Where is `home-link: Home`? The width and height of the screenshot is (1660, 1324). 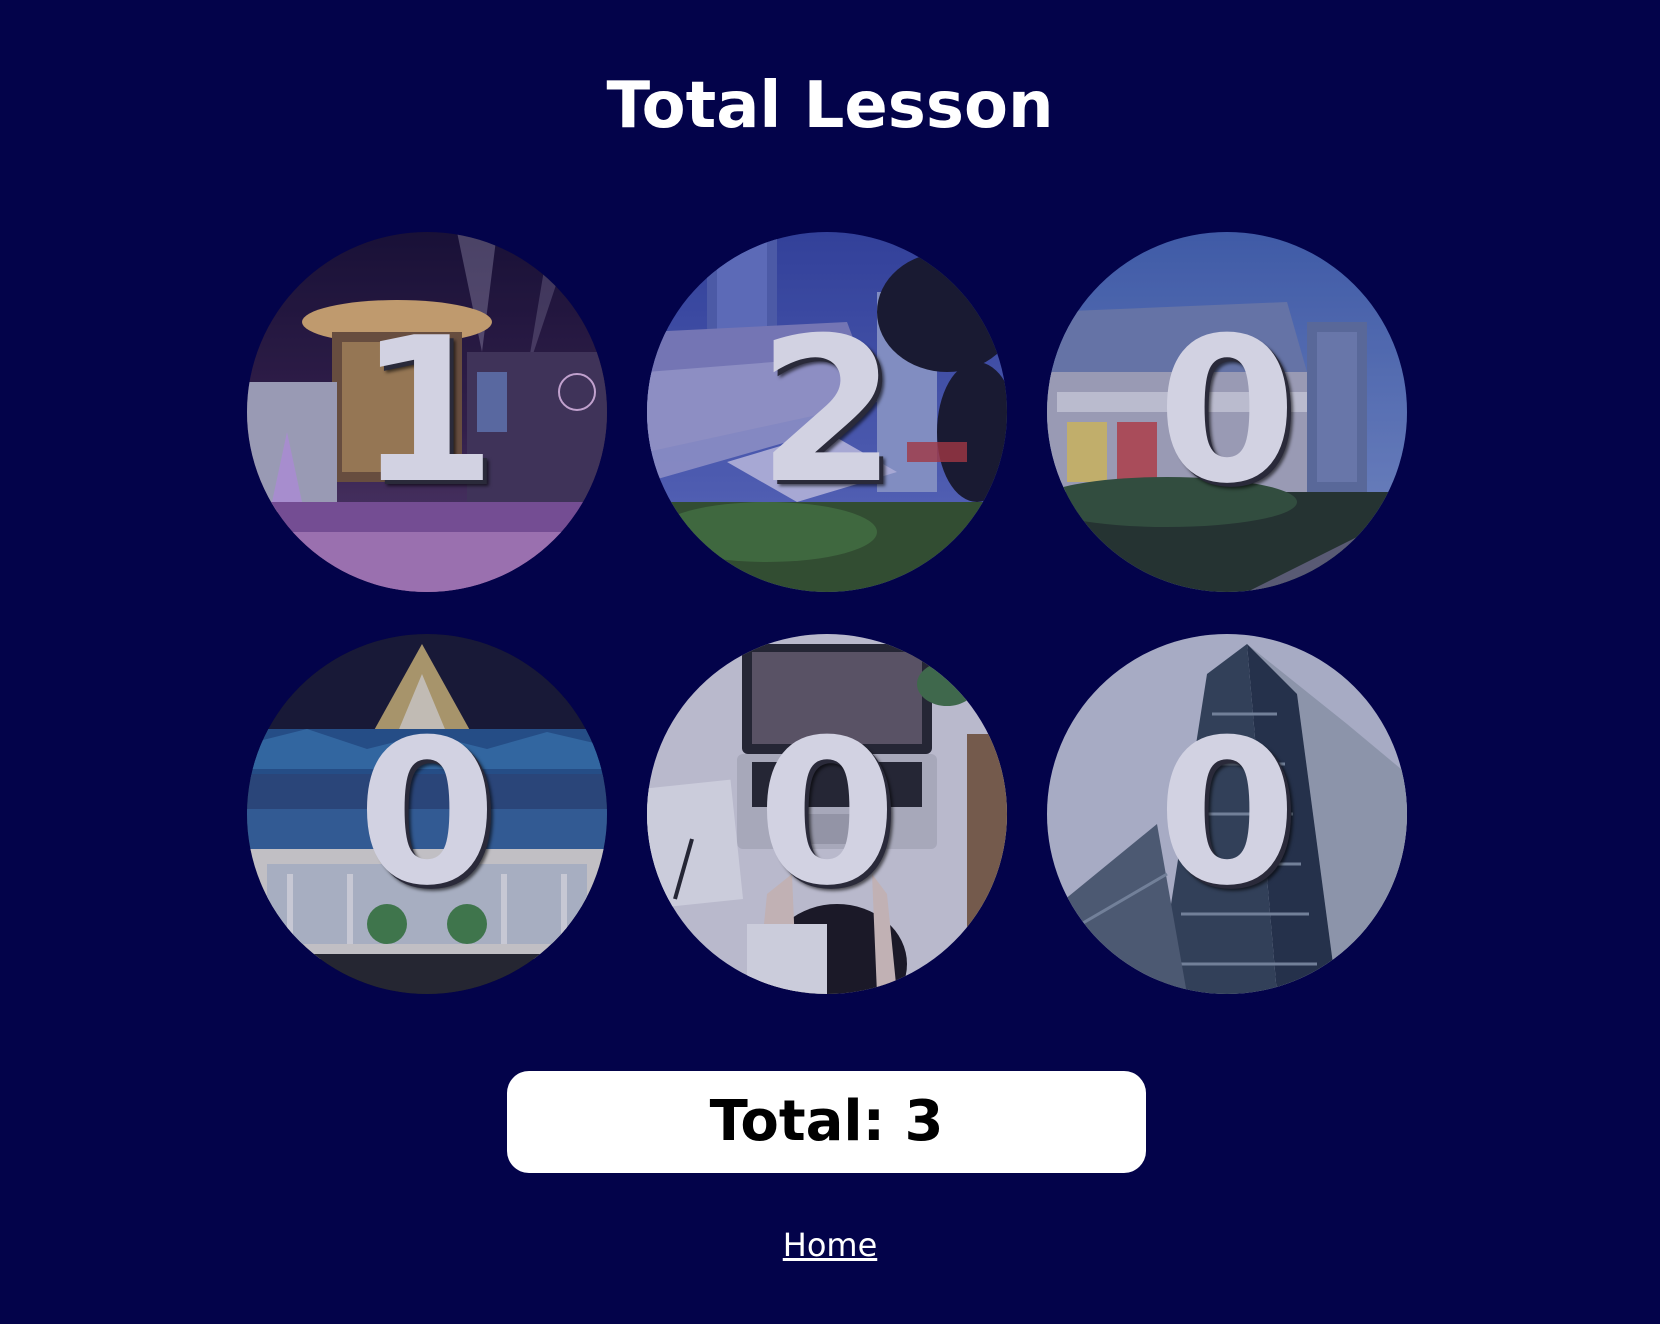 home-link: Home is located at coordinates (830, 1245).